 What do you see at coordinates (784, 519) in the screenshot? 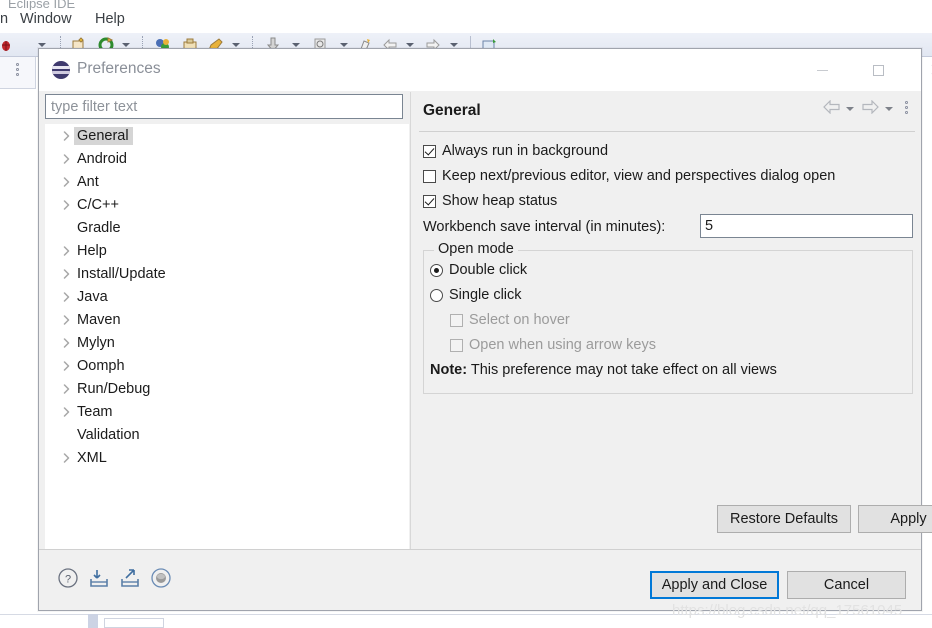
I see `restore-defaults-button: Restore Defaults` at bounding box center [784, 519].